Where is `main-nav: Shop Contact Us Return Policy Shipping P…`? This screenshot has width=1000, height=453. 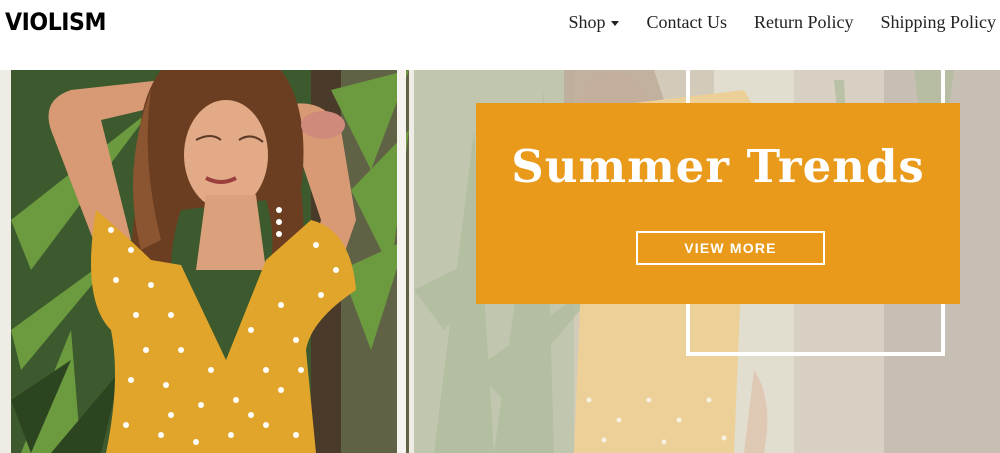
main-nav: Shop Contact Us Return Policy Shipping P… is located at coordinates (768, 22).